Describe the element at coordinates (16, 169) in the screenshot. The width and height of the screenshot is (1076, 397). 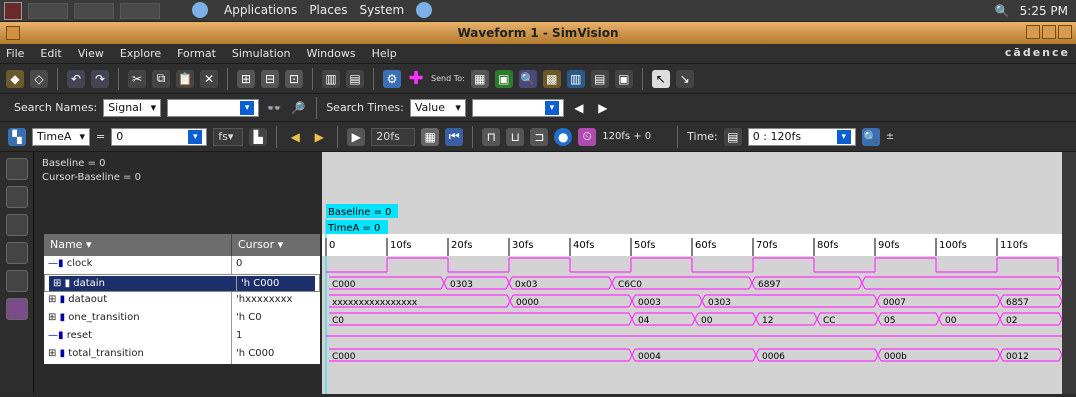
I see `dock-close-icon` at that location.